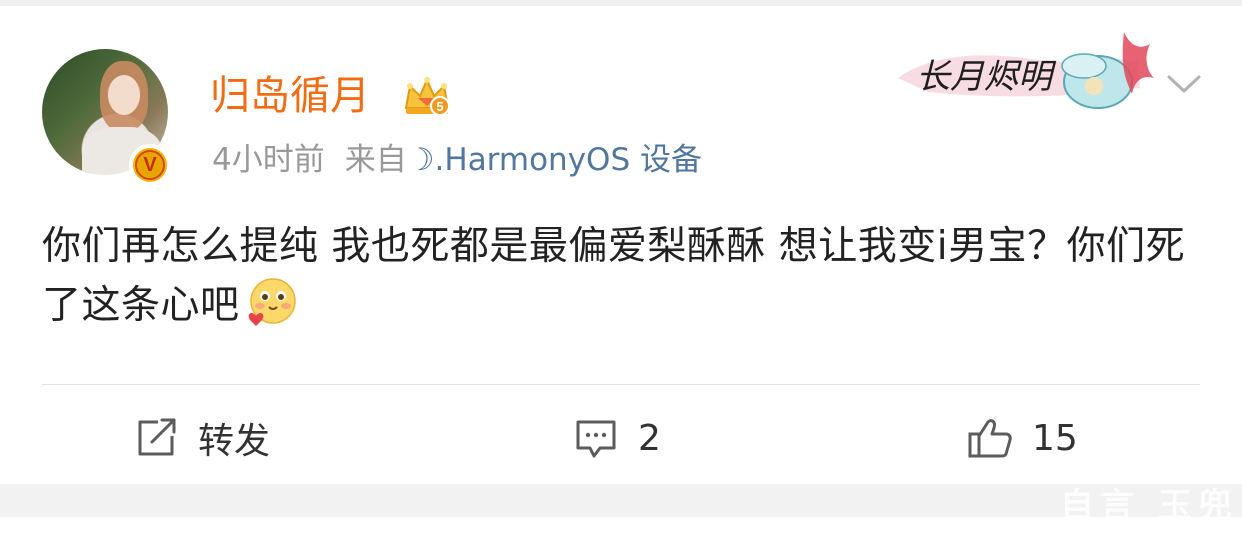  I want to click on source-device-link: ☽.HarmonyOS 设备, so click(554, 160).